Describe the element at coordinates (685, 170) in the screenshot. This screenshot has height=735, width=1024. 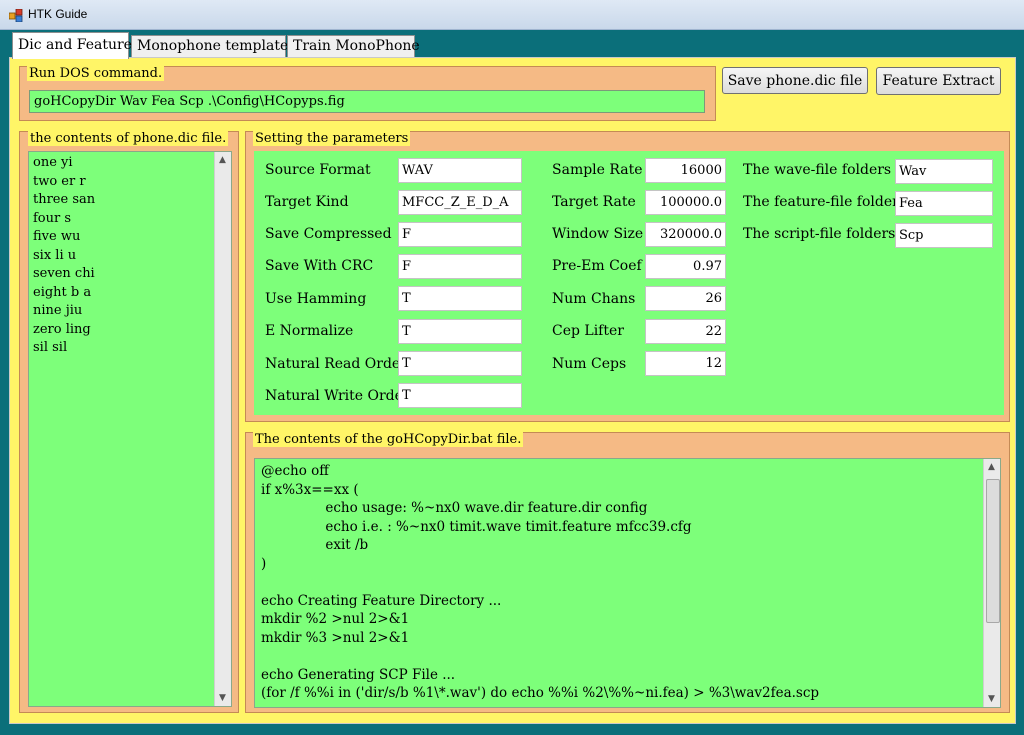
I see `sample-rate-input: 16000` at that location.